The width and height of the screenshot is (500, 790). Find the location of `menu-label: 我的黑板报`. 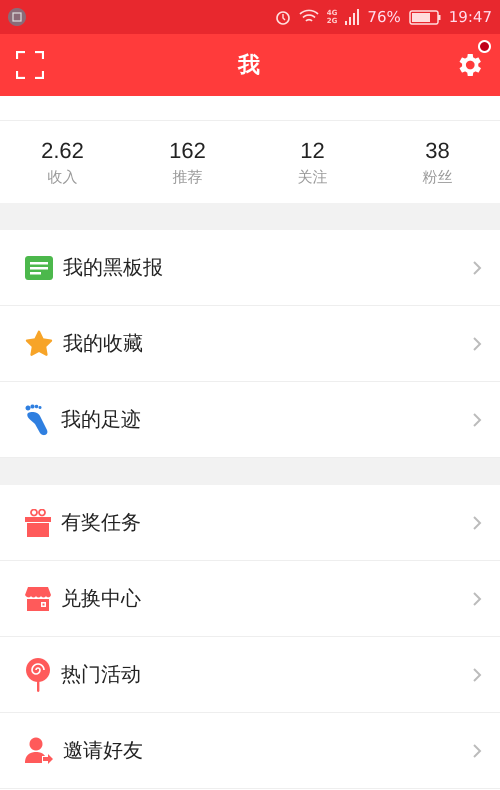

menu-label: 我的黑板报 is located at coordinates (113, 267).